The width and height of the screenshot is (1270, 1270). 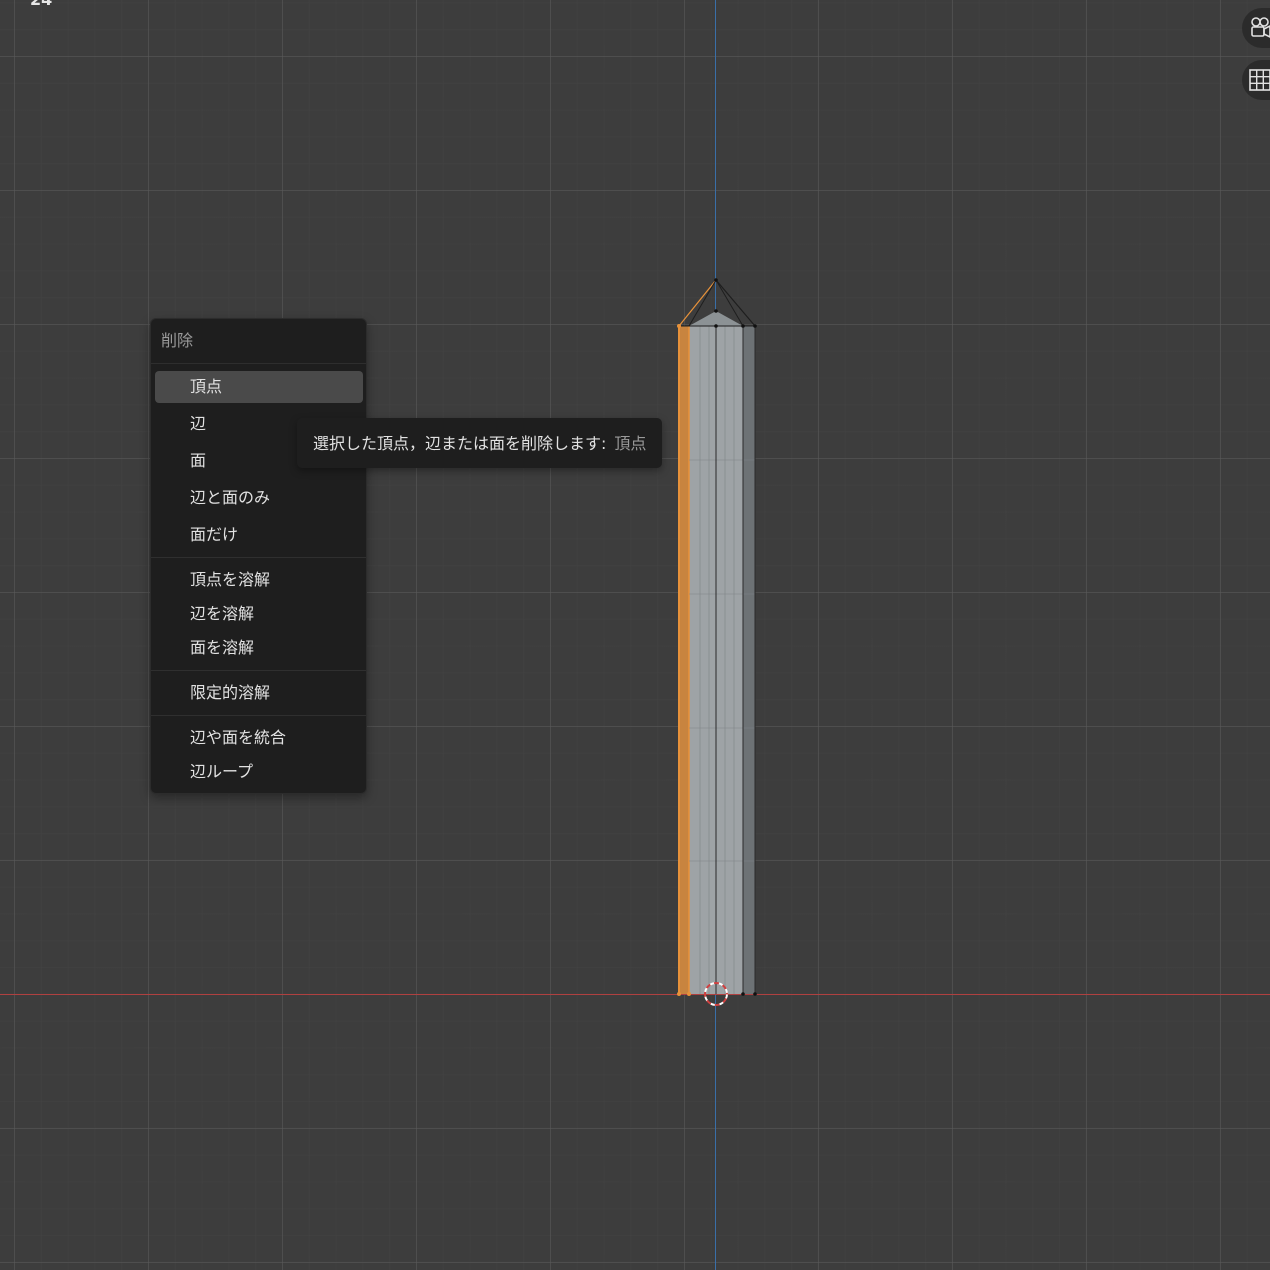 What do you see at coordinates (679, 326) in the screenshot?
I see `selected-vertex` at bounding box center [679, 326].